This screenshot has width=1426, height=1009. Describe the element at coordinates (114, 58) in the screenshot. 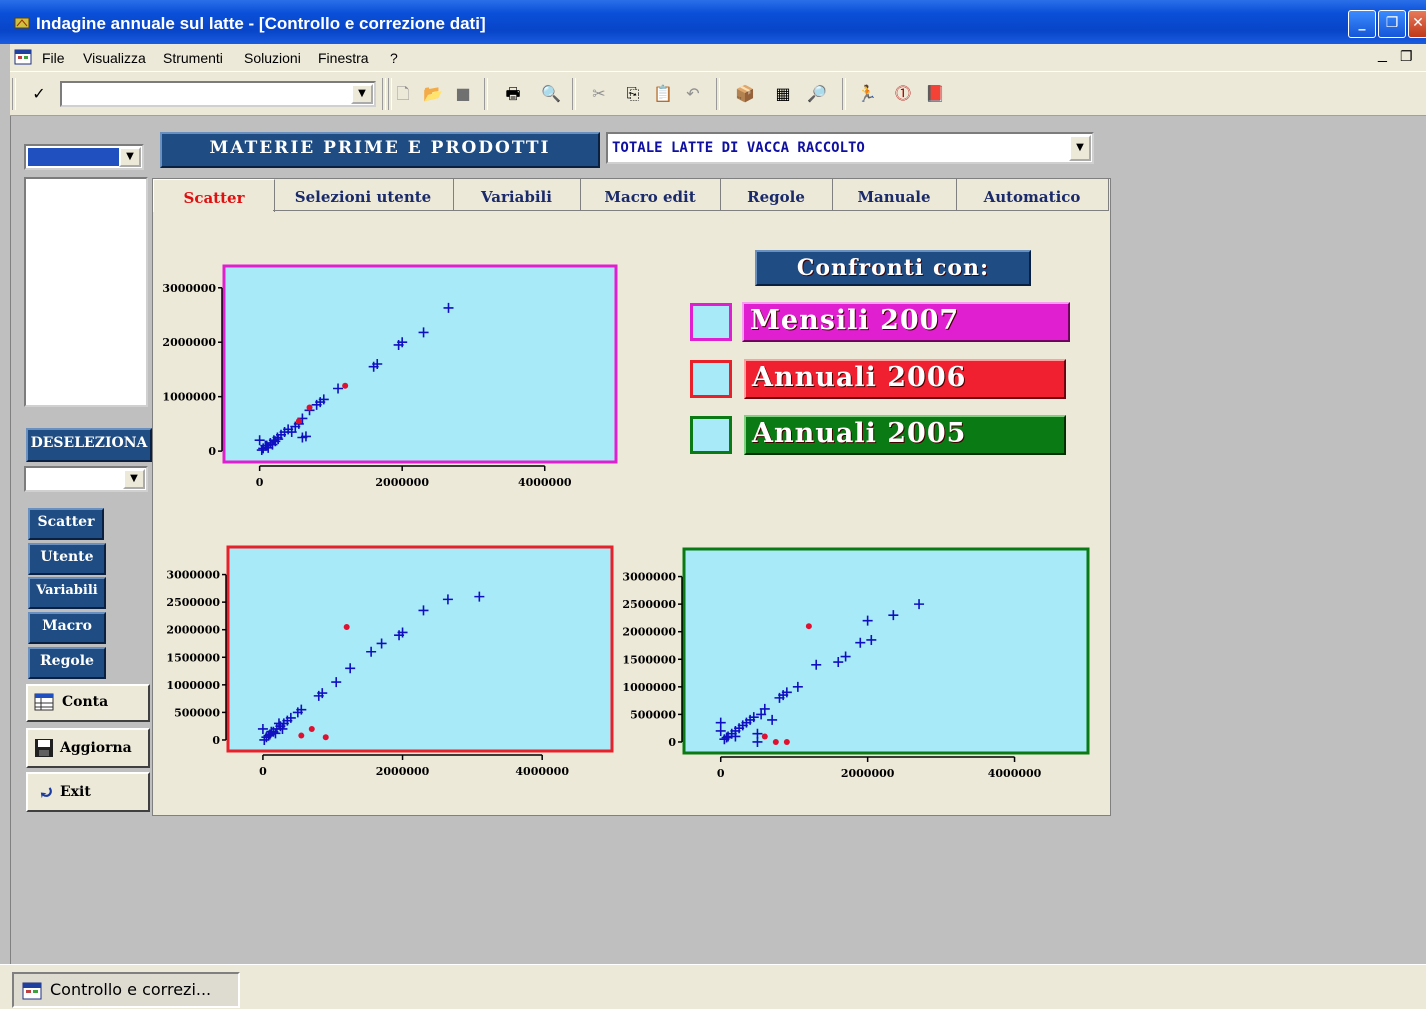

I see `menu-visualizza: Visualizza` at that location.